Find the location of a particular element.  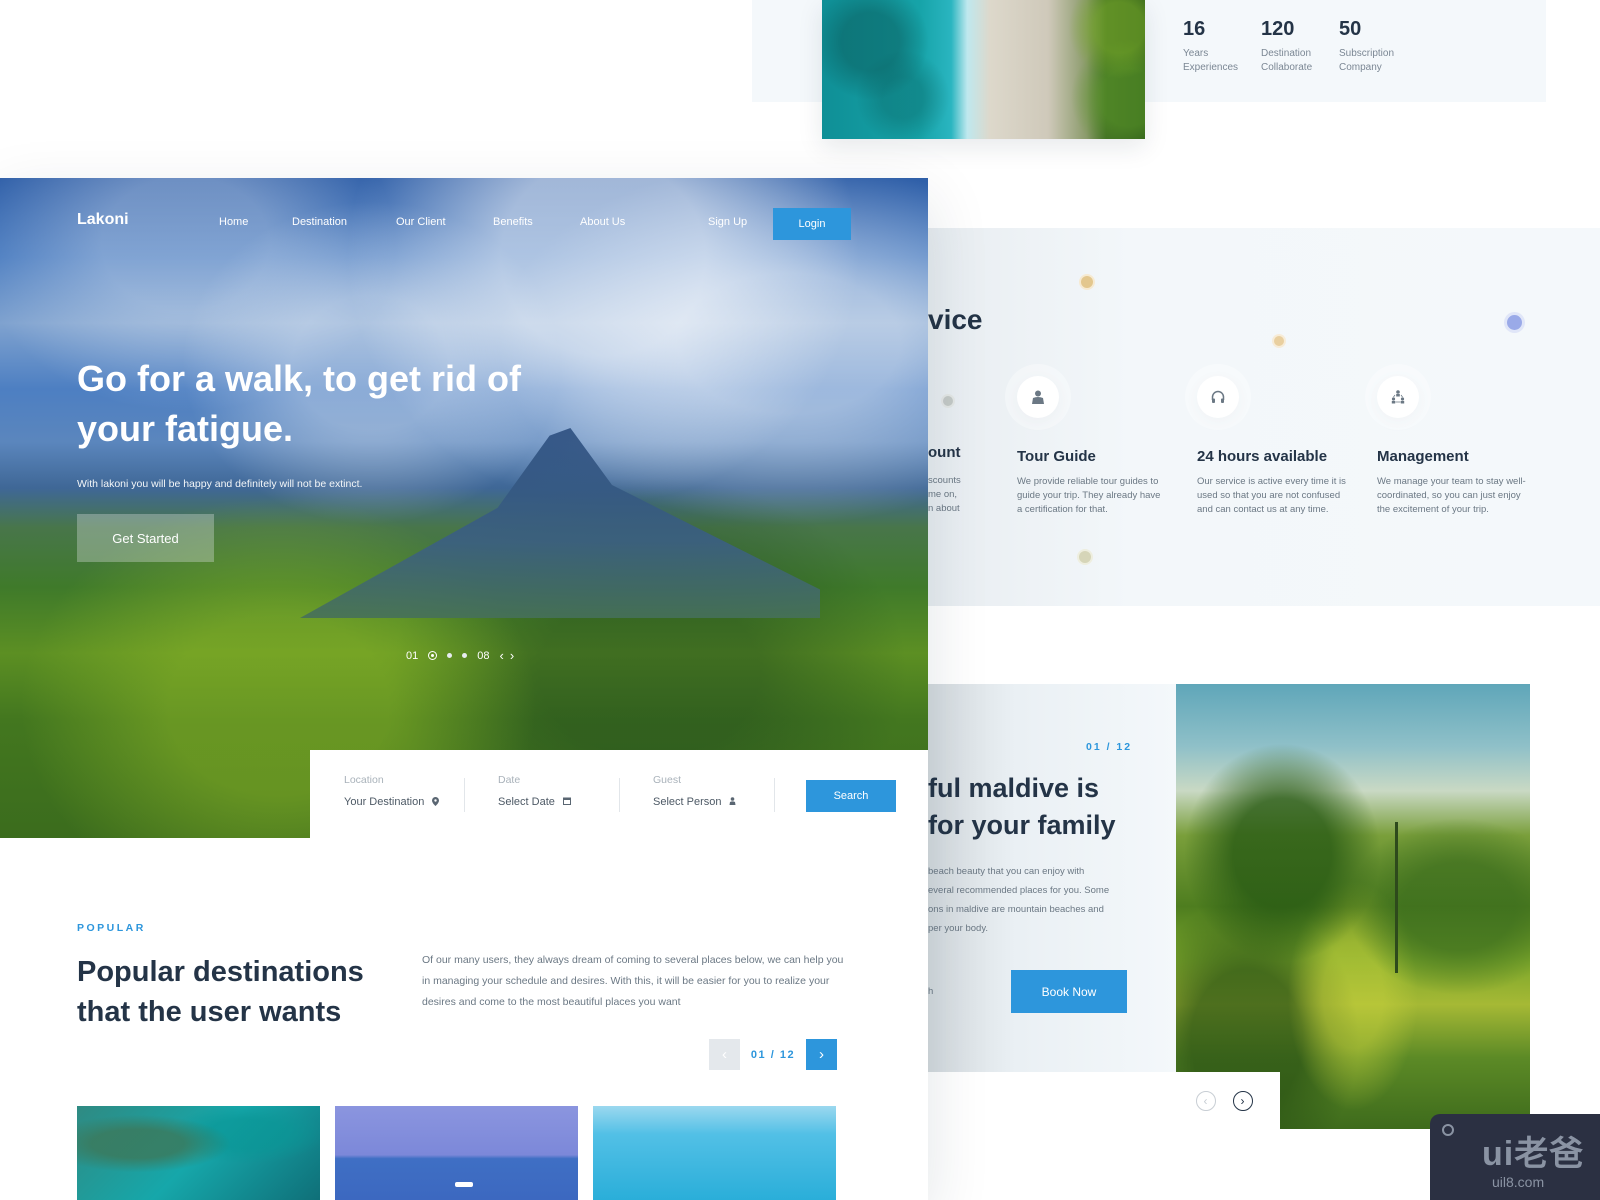

guest-field: Guest Select Person is located at coordinates (694, 791).